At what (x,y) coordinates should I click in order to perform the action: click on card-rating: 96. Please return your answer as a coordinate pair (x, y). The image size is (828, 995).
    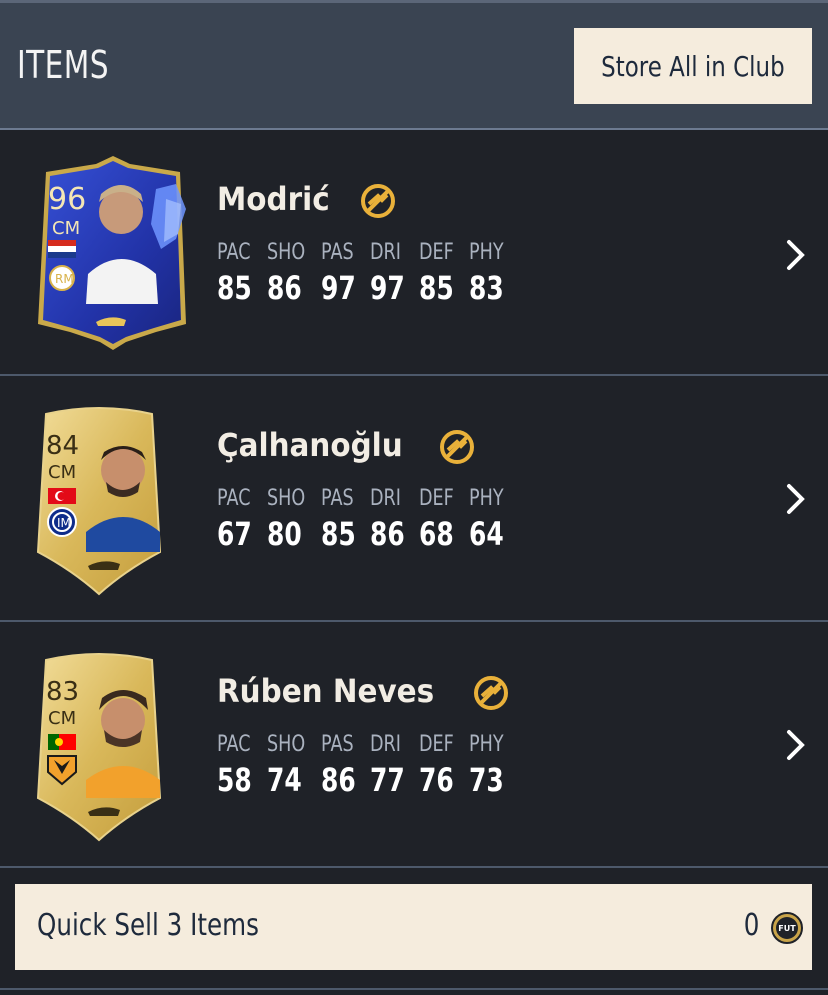
    Looking at the image, I should click on (67, 199).